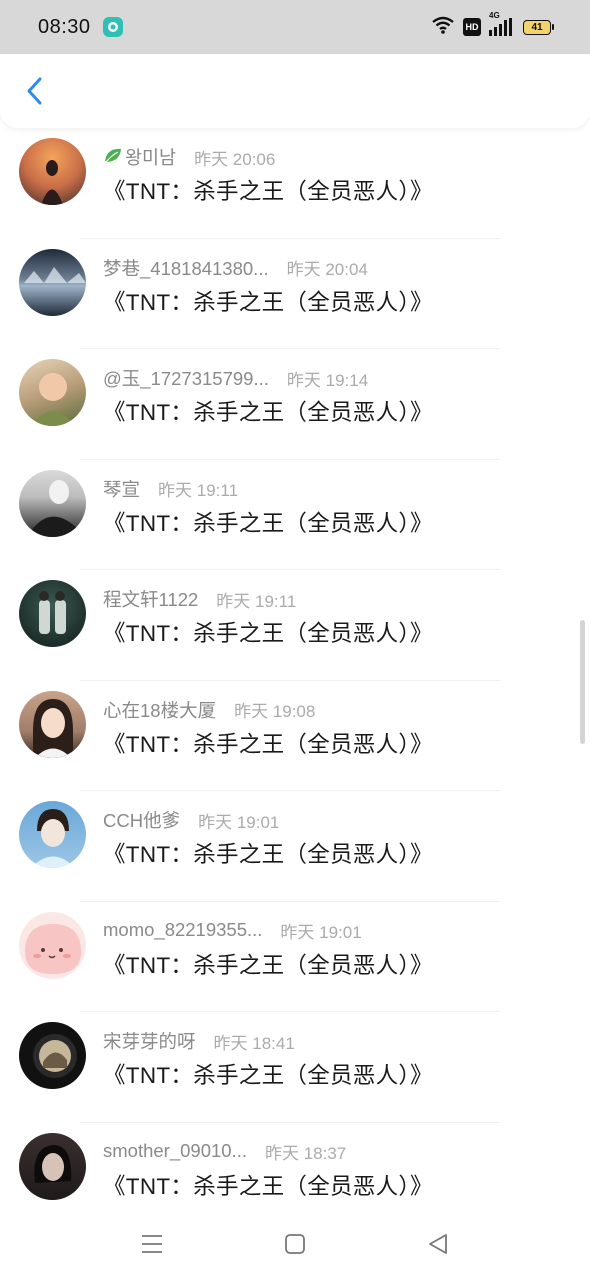 The height and width of the screenshot is (1280, 590). I want to click on status-time: 08:30, so click(64, 26).